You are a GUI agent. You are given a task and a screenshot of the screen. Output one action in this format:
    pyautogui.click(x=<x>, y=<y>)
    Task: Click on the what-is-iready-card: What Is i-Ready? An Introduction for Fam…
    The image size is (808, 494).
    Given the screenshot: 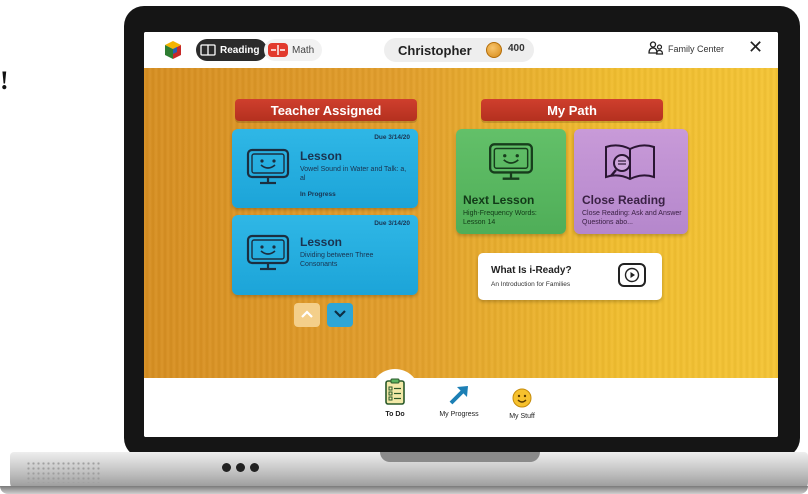 What is the action you would take?
    pyautogui.click(x=570, y=276)
    